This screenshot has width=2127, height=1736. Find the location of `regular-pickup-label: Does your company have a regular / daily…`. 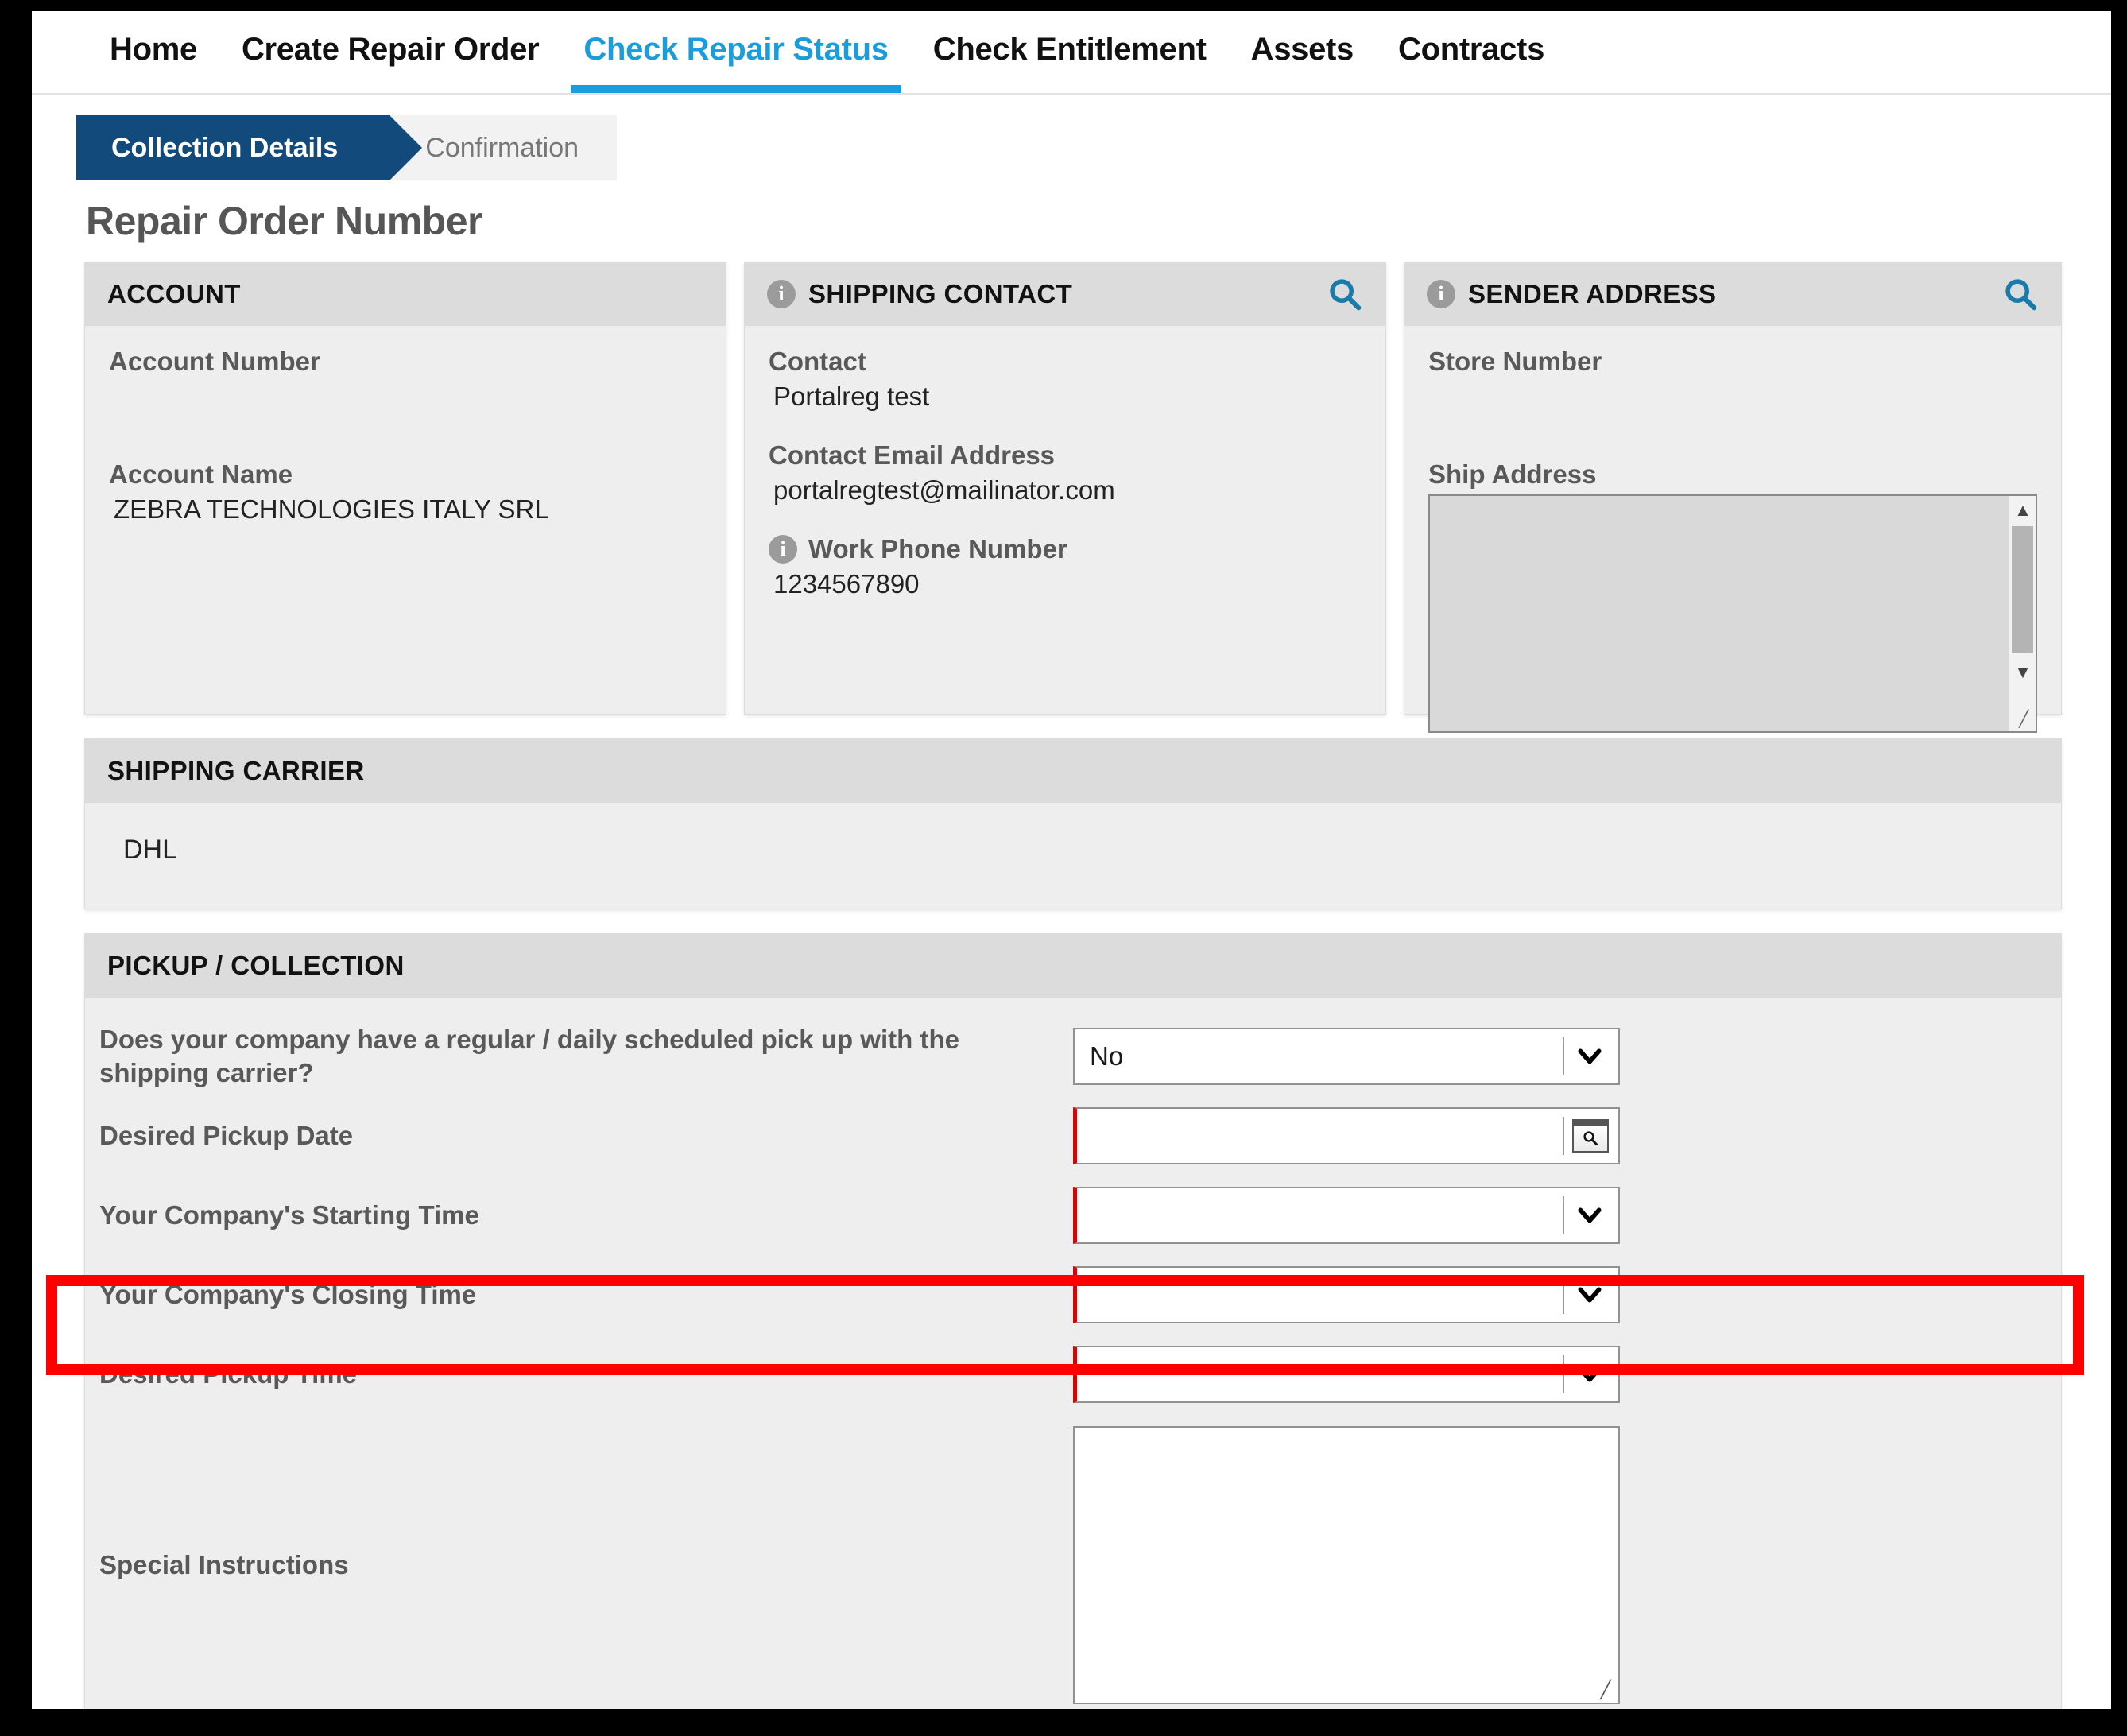

regular-pickup-label: Does your company have a regular / daily… is located at coordinates (529, 1055).